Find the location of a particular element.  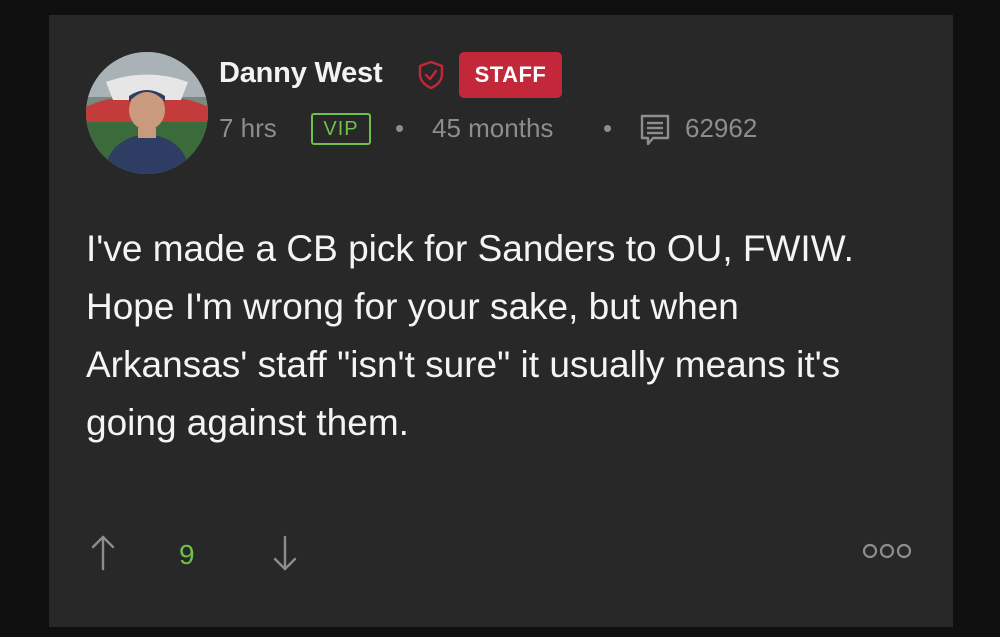

vote-score: 9 is located at coordinates (187, 554).